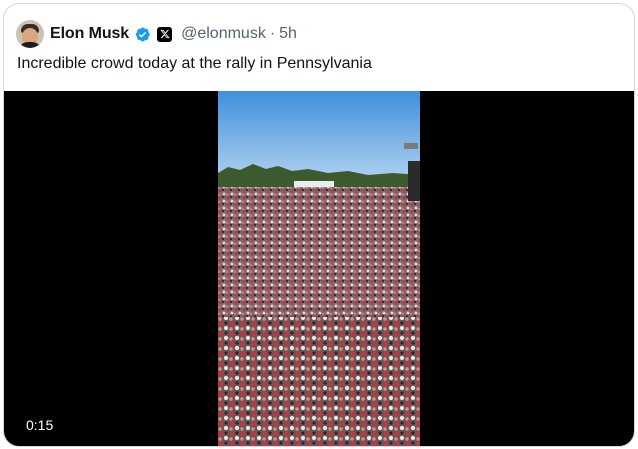  I want to click on verified-badge-icon, so click(142, 34).